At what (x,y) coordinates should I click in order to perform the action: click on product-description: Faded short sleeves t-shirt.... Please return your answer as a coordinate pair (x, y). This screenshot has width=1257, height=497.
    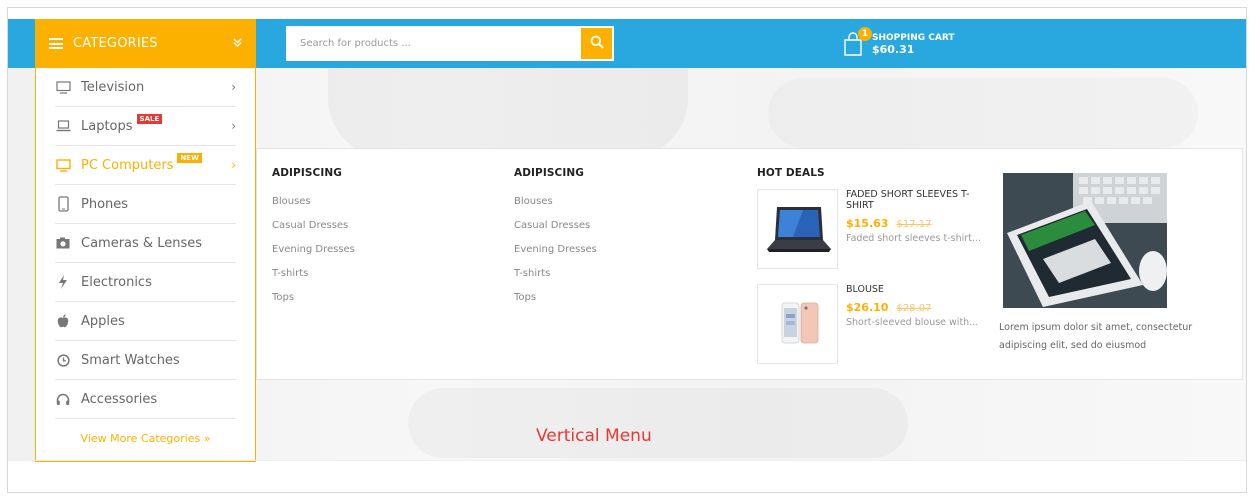
    Looking at the image, I should click on (913, 238).